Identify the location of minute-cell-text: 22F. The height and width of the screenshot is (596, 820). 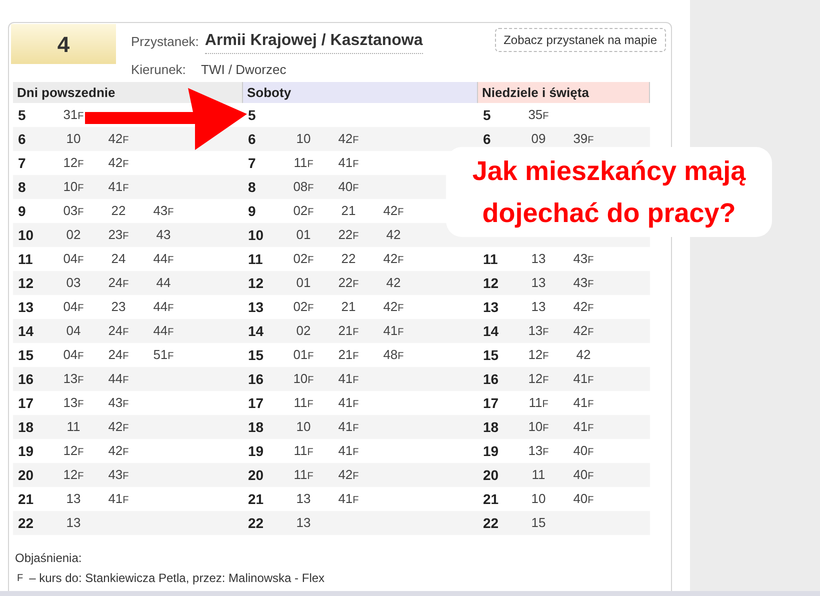
(348, 283).